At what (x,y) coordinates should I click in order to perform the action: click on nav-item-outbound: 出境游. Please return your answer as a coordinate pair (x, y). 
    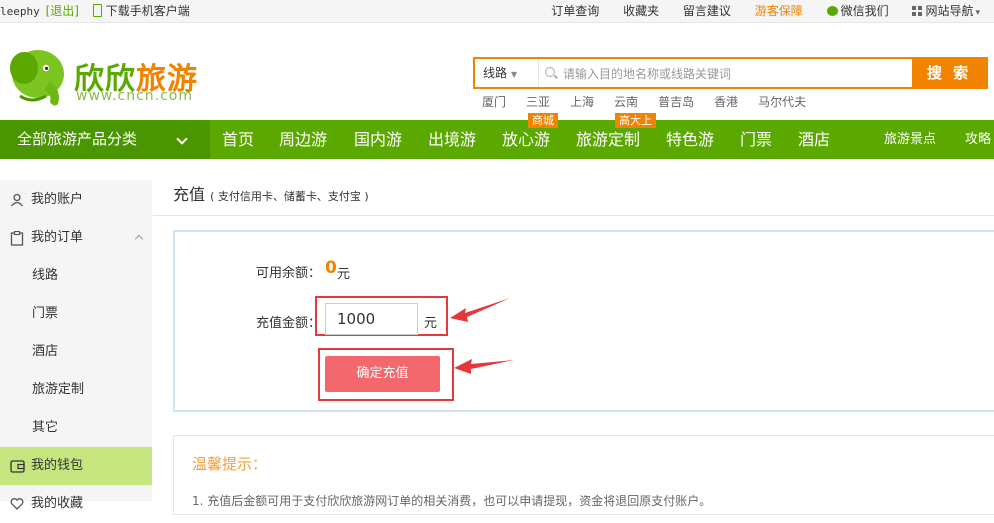
    Looking at the image, I should click on (452, 139).